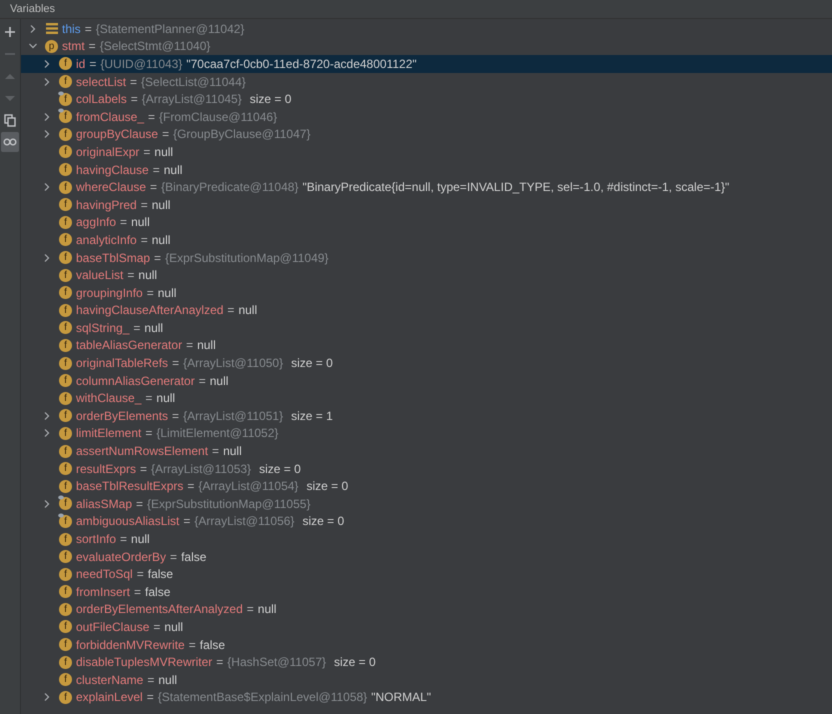  Describe the element at coordinates (155, 46) in the screenshot. I see `object-type: {SelectStmt@11040}` at that location.